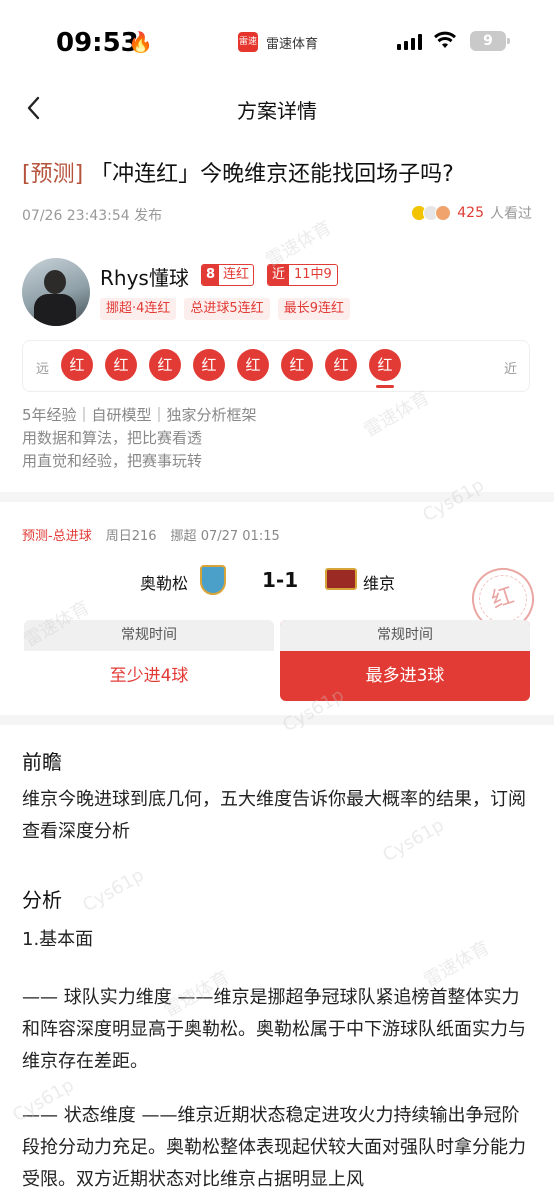 Image resolution: width=554 pixels, height=1200 pixels. Describe the element at coordinates (341, 579) in the screenshot. I see `away-team-crest-icon` at that location.